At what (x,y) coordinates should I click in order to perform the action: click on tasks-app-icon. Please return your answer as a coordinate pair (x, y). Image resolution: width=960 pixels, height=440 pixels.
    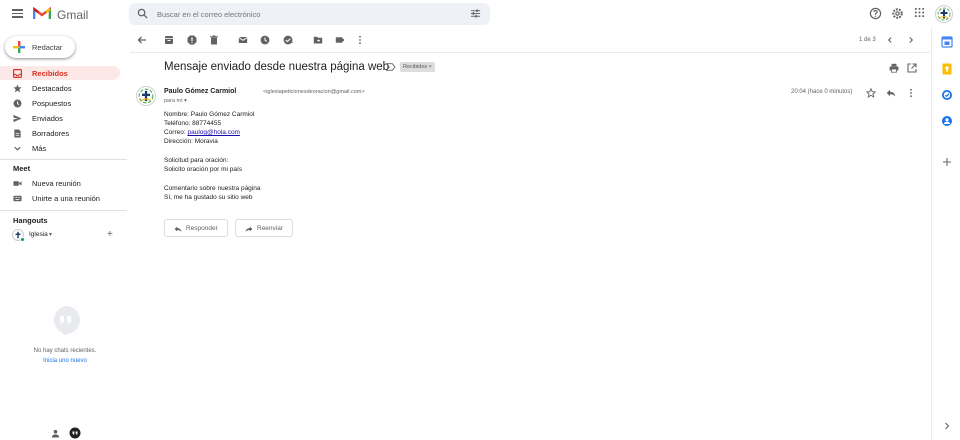
    Looking at the image, I should click on (947, 95).